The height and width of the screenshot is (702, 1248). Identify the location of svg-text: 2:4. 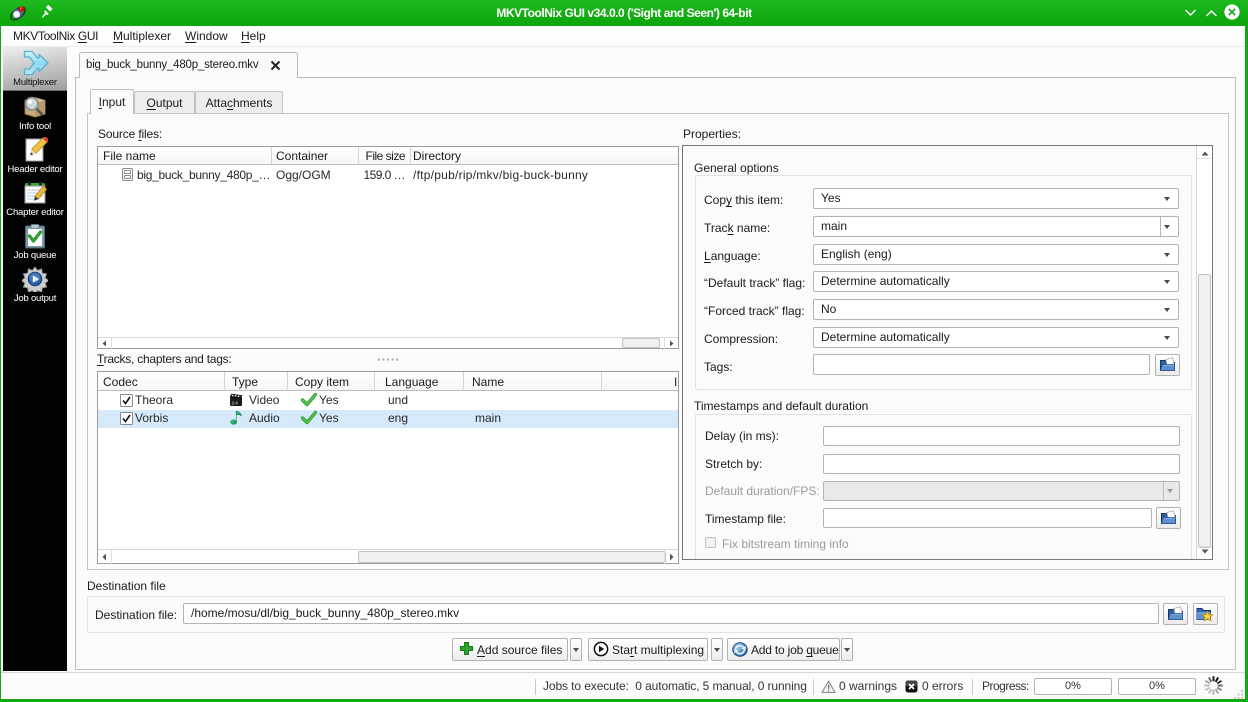
(235, 403).